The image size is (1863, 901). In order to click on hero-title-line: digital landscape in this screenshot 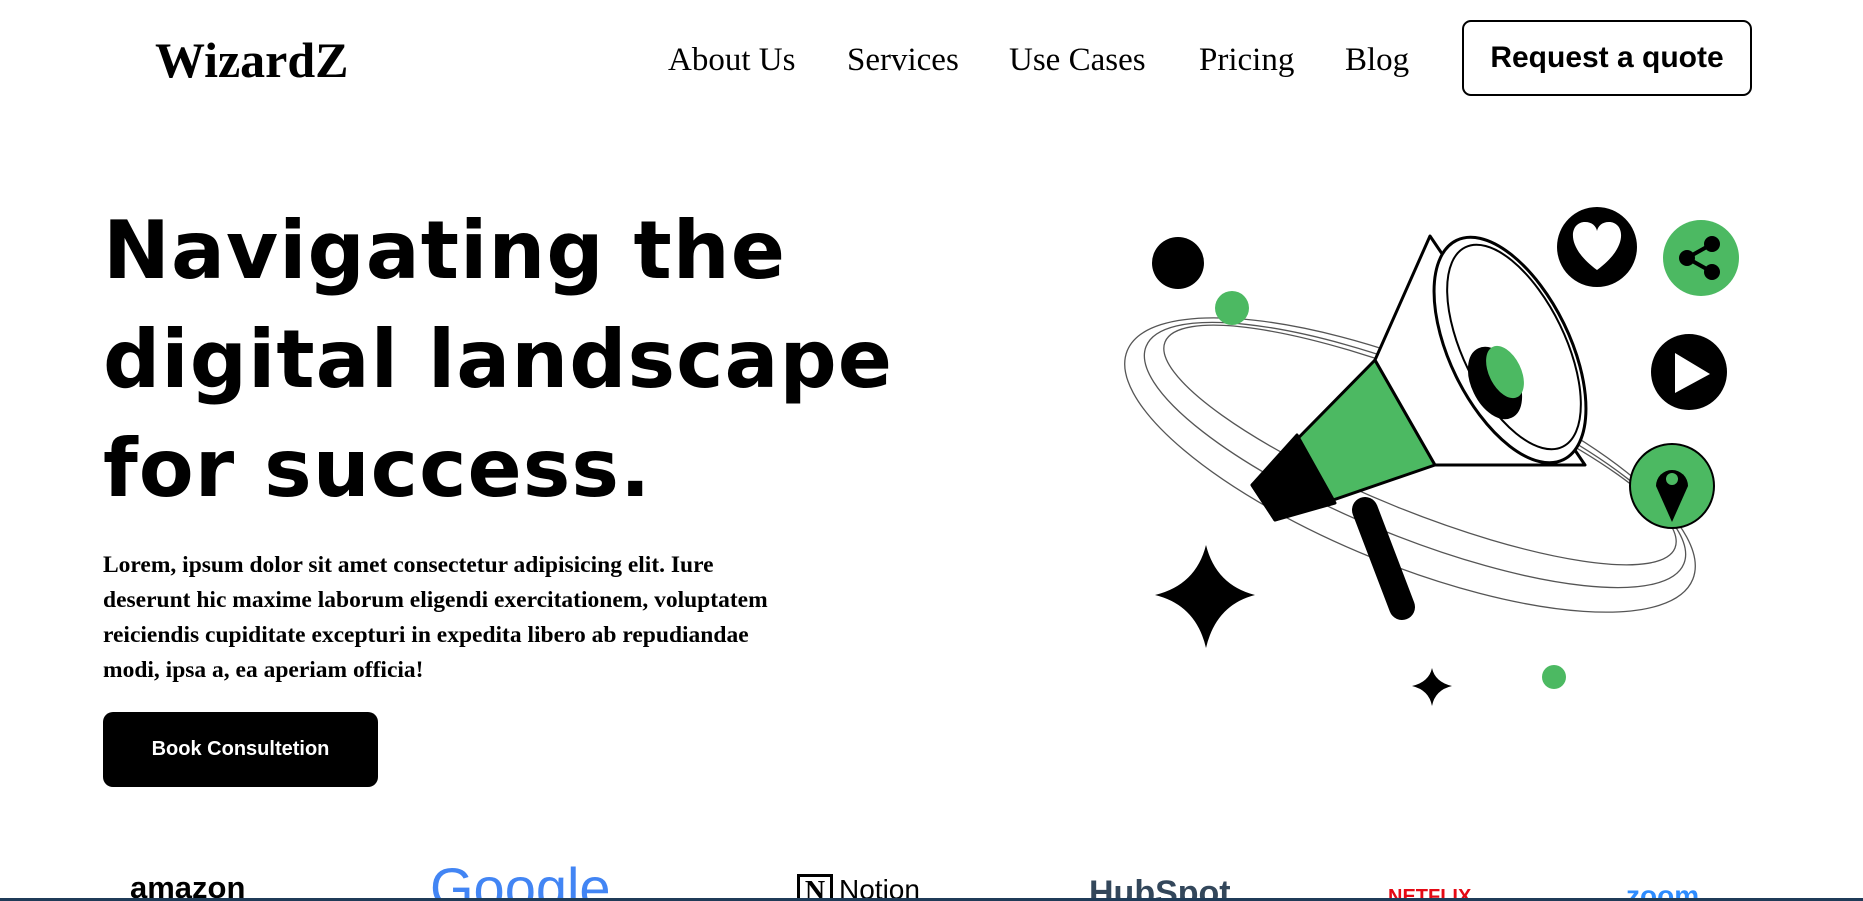, I will do `click(498, 359)`.